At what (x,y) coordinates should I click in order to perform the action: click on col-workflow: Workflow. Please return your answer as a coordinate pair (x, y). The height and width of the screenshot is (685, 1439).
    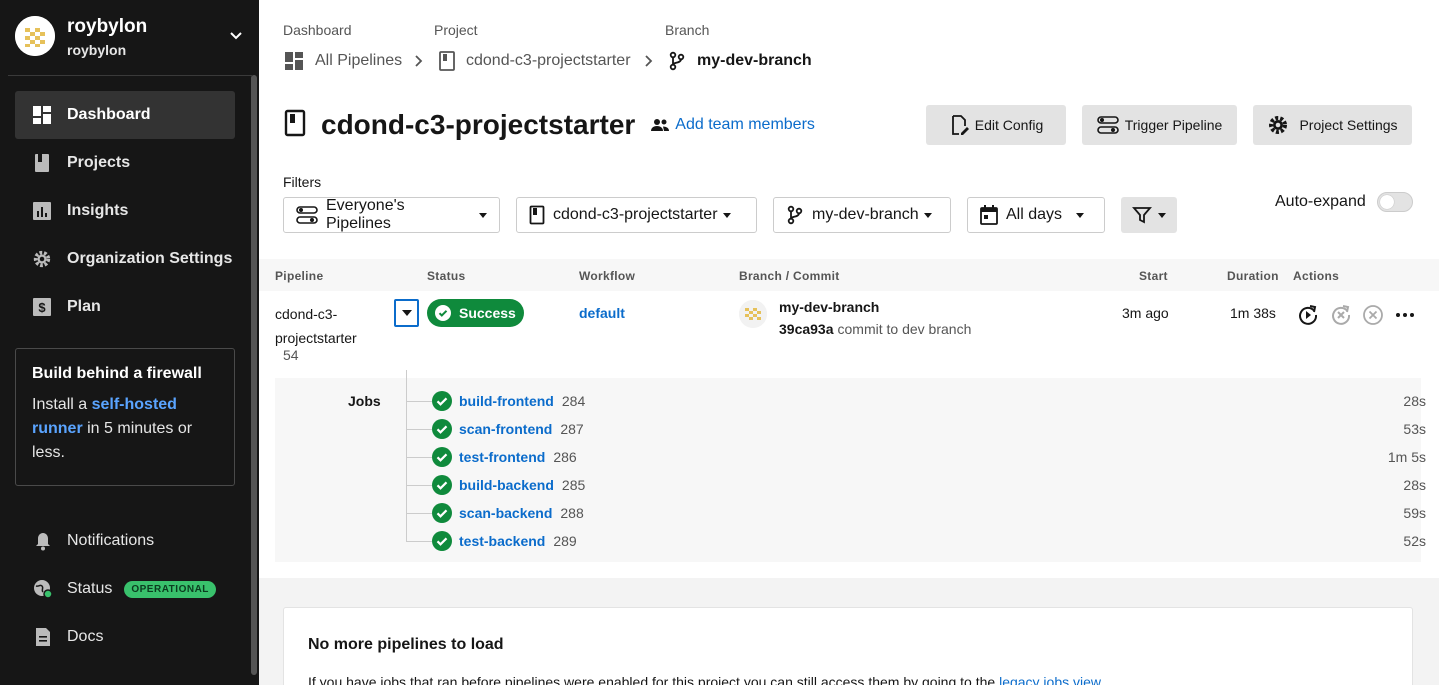
    Looking at the image, I should click on (607, 276).